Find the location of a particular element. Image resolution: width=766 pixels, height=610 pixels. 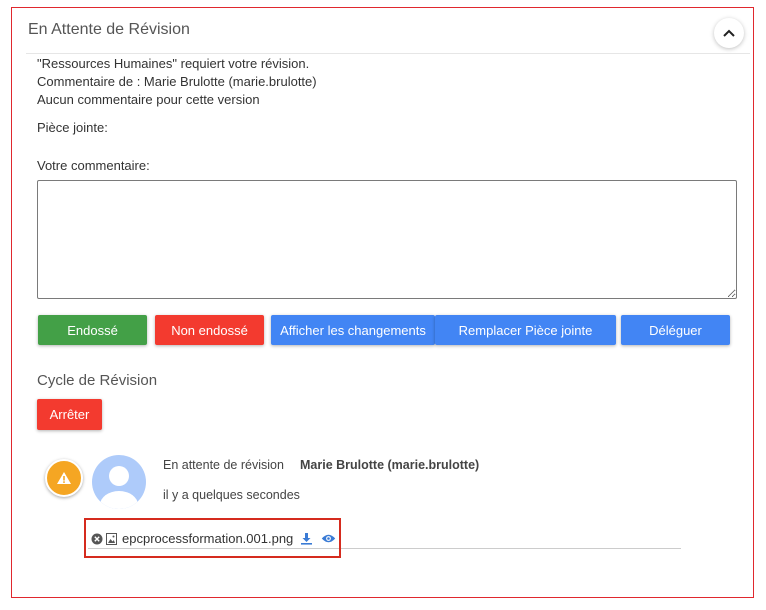

collapse-button is located at coordinates (729, 33).